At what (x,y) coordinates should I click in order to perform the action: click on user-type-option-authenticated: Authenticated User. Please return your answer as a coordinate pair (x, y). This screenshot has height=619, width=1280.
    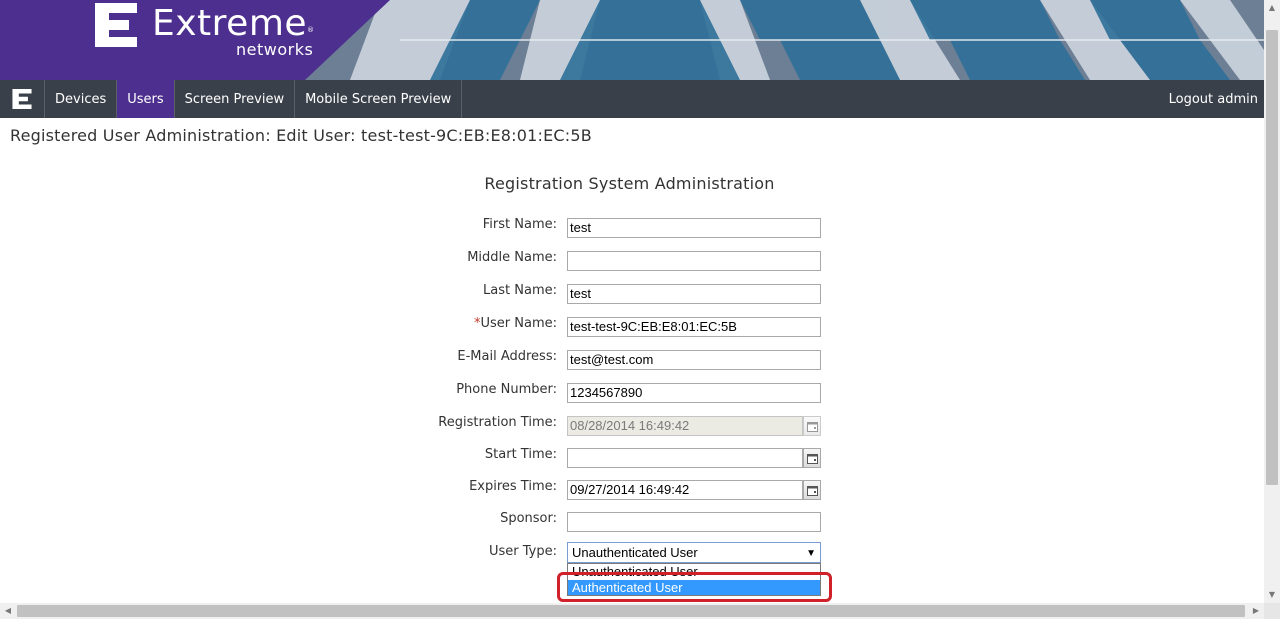
    Looking at the image, I should click on (694, 587).